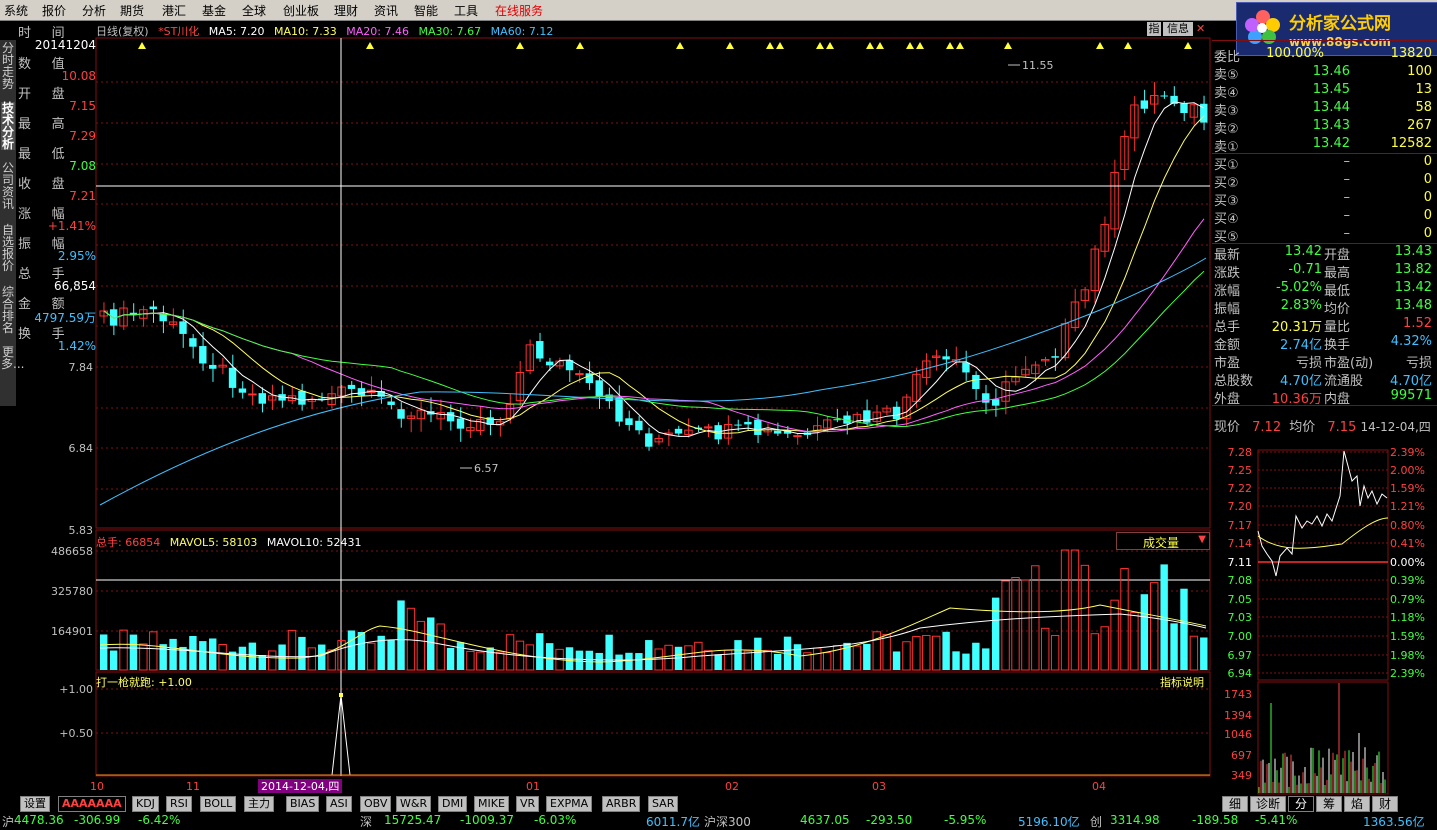 The height and width of the screenshot is (830, 1437). What do you see at coordinates (1163, 541) in the screenshot?
I see `indicator-selector: 成交量 ▼` at bounding box center [1163, 541].